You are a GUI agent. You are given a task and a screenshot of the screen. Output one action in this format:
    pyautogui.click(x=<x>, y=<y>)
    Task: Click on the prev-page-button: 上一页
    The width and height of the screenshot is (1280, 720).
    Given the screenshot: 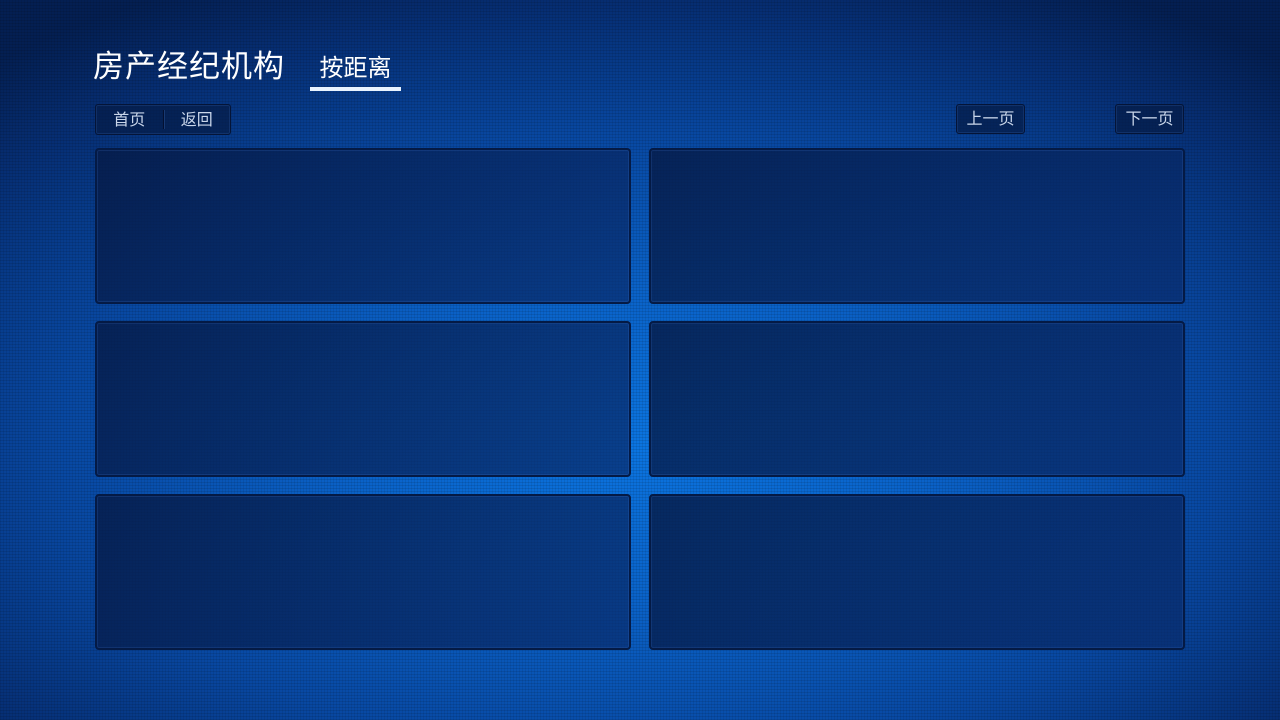 What is the action you would take?
    pyautogui.click(x=990, y=119)
    